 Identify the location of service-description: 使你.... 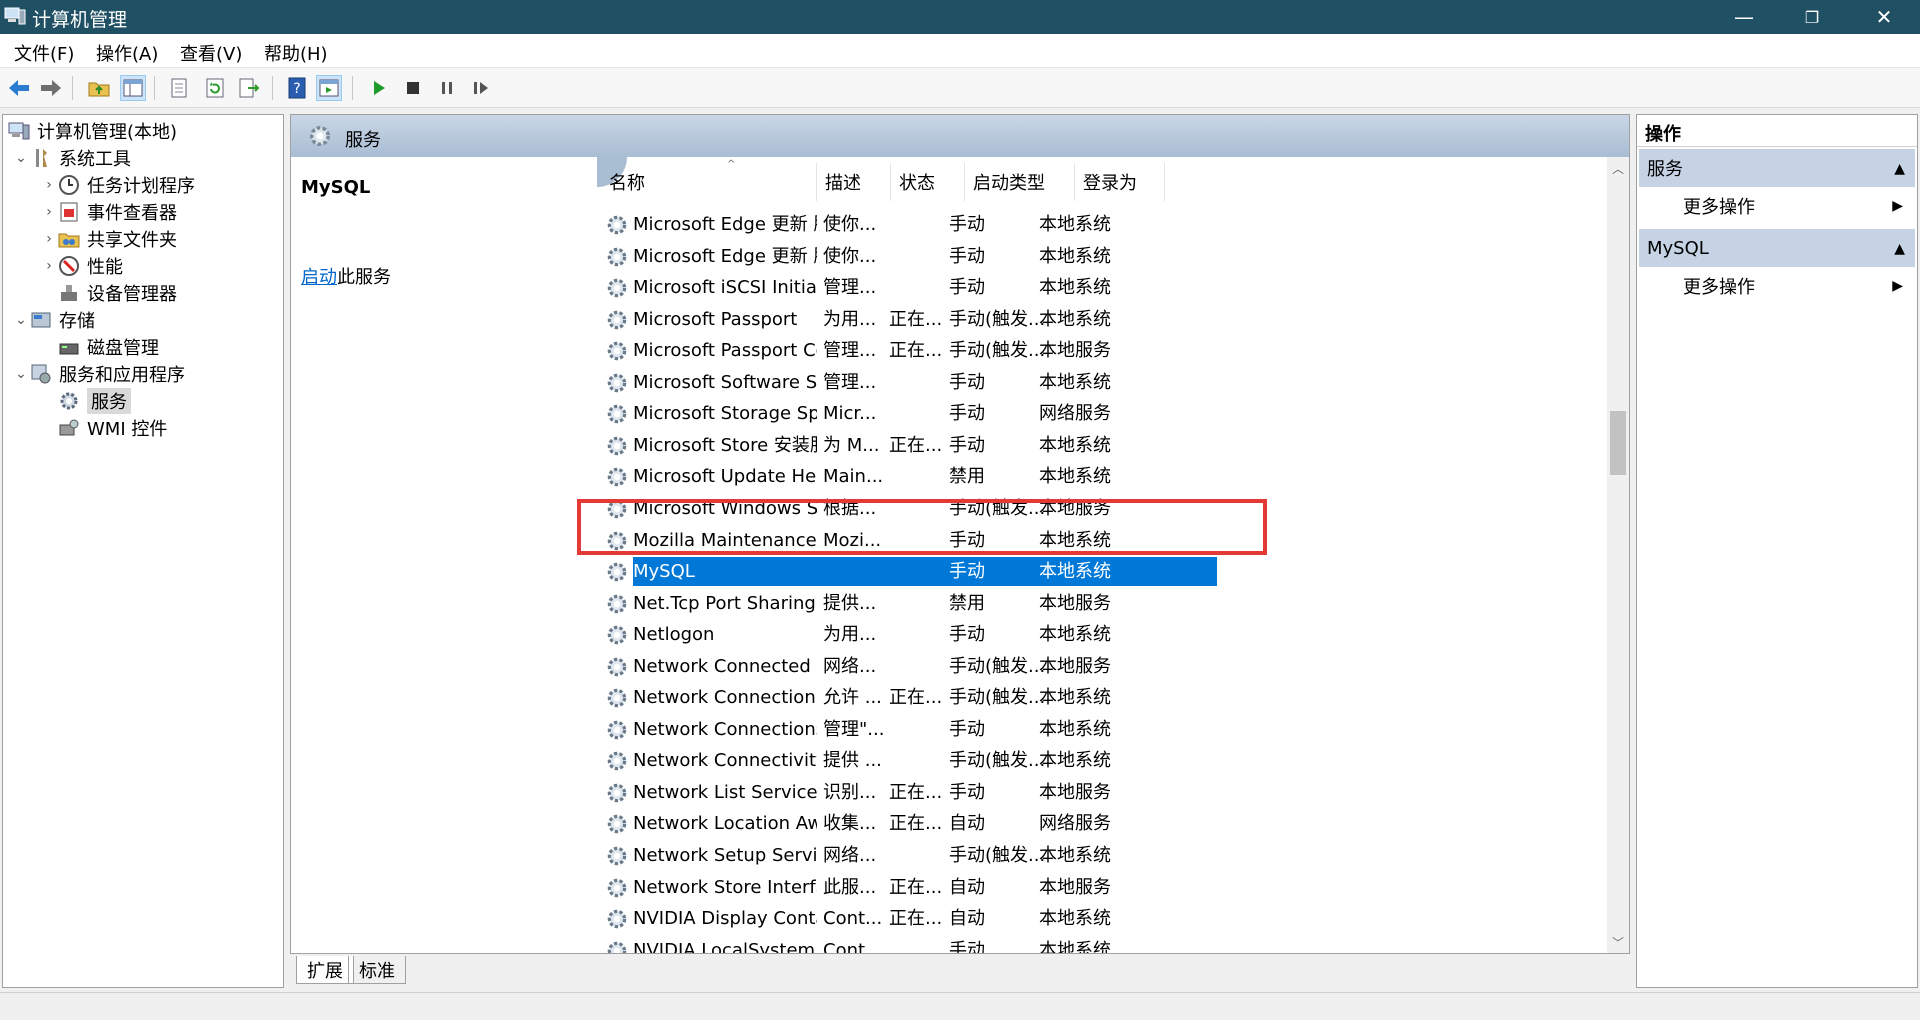
(850, 224).